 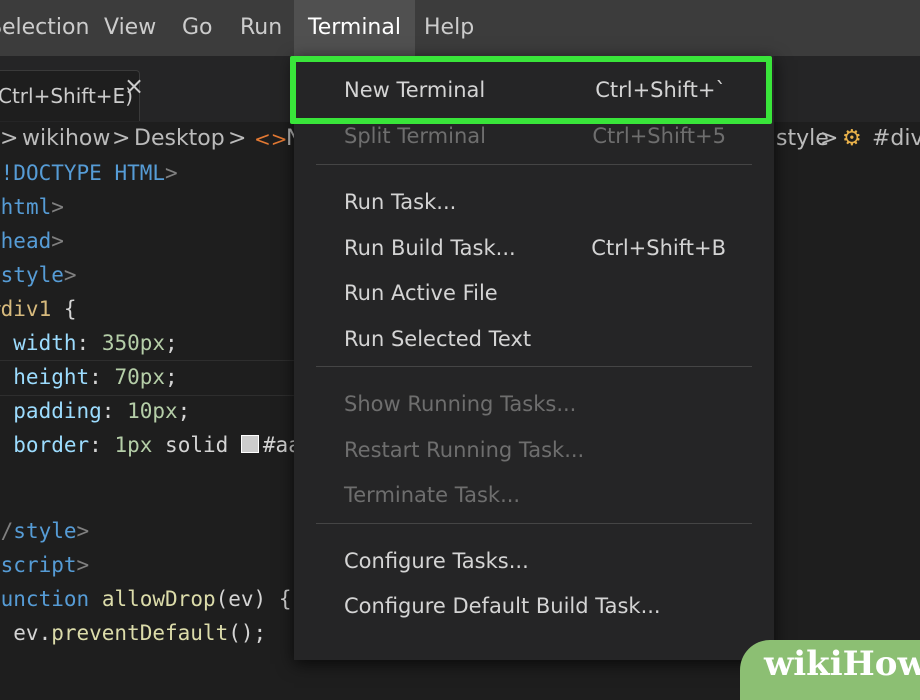 What do you see at coordinates (842, 664) in the screenshot?
I see `wikihow-logo: wikiHow` at bounding box center [842, 664].